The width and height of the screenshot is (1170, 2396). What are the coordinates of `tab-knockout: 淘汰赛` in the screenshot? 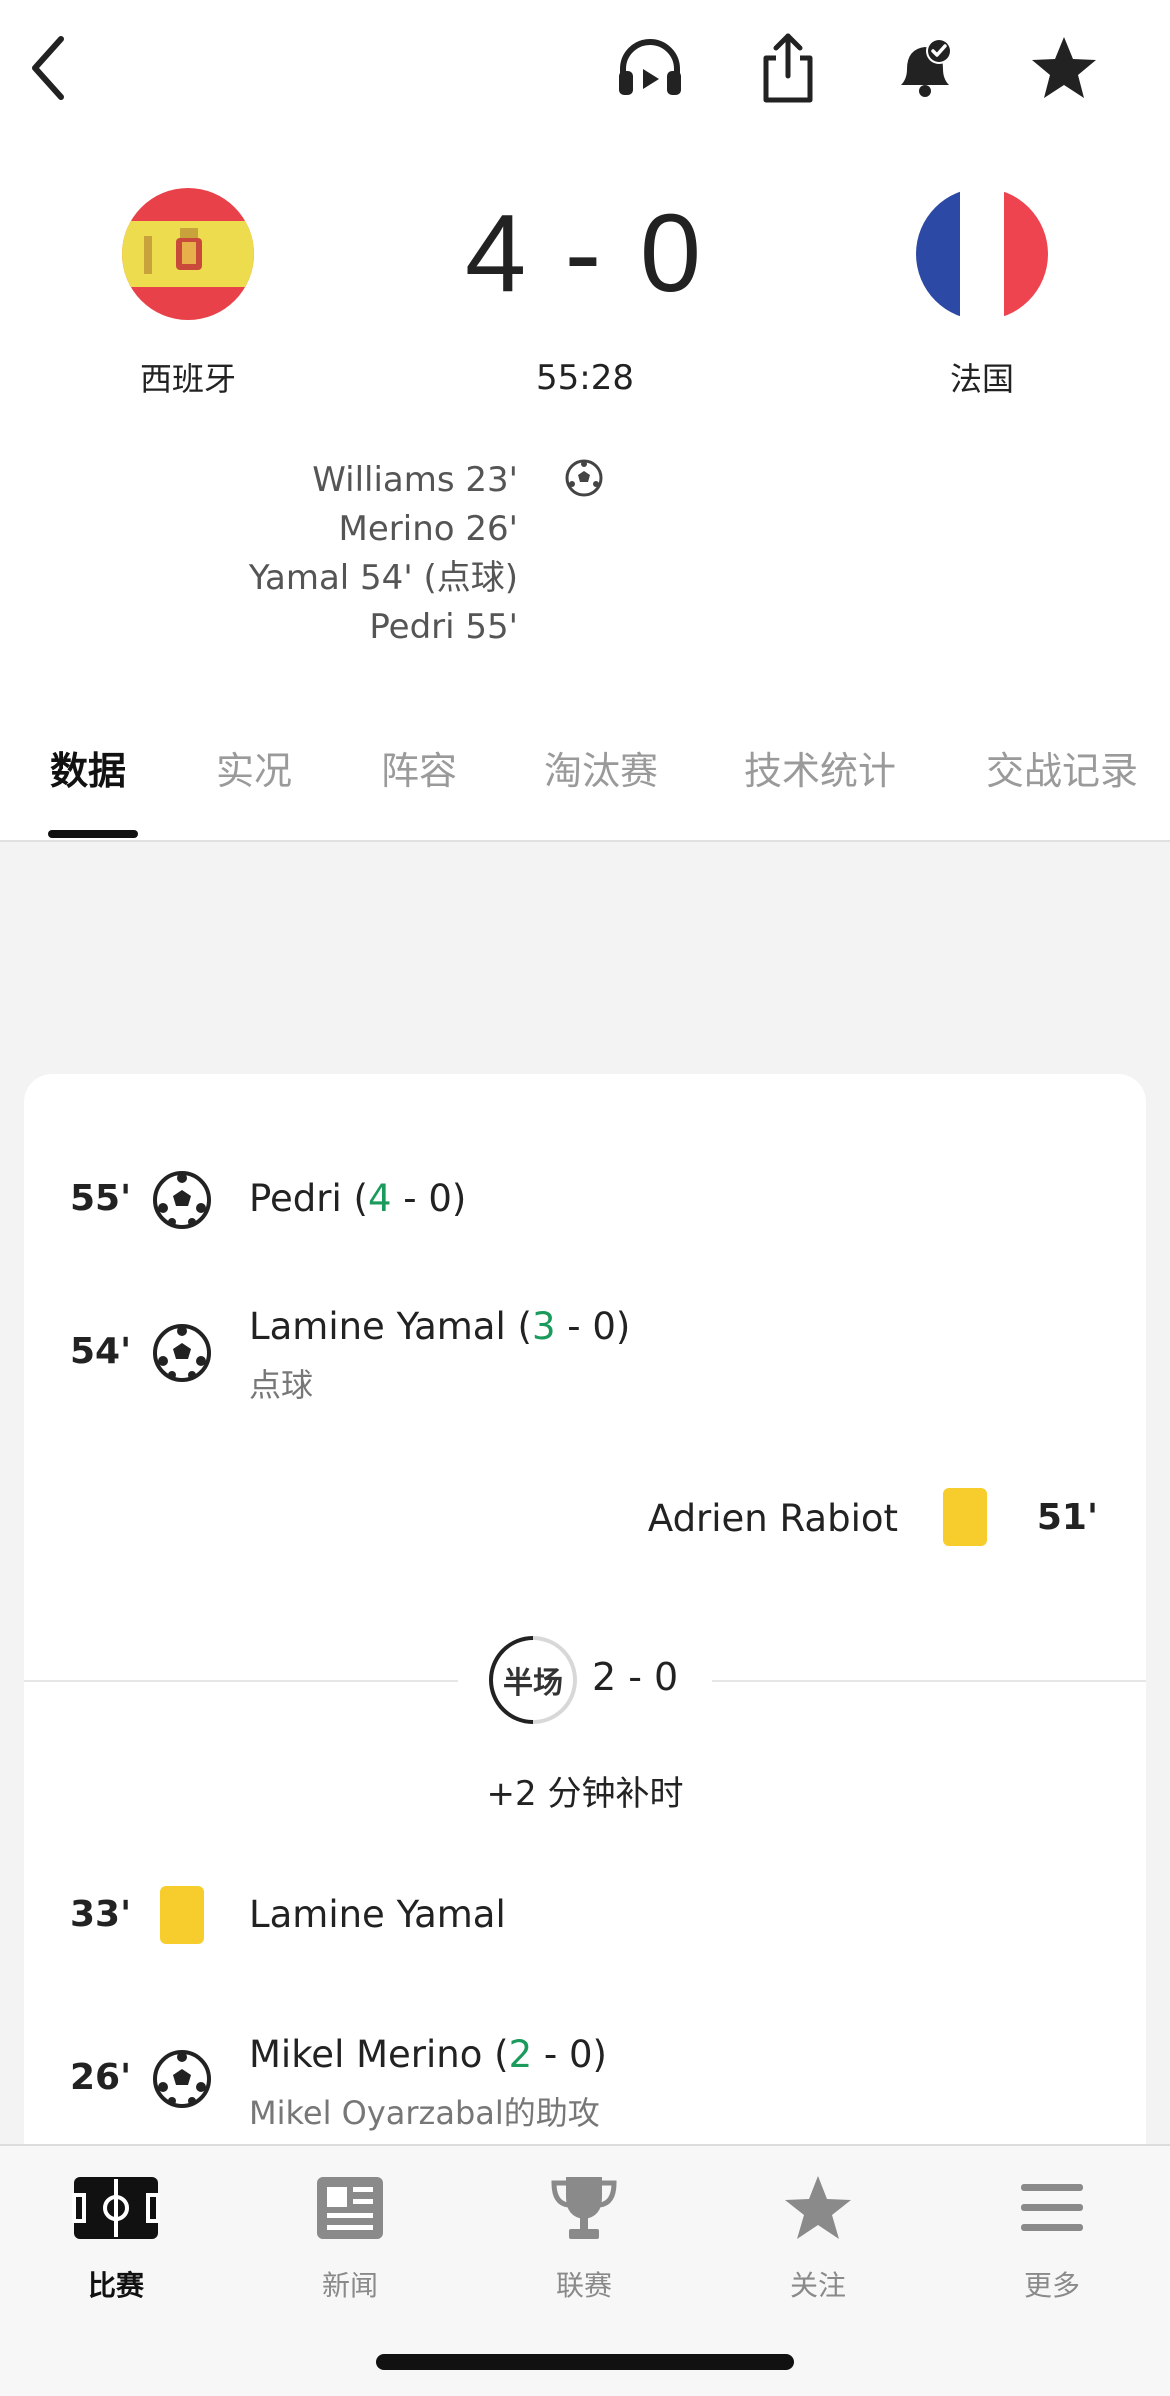 It's located at (601, 767).